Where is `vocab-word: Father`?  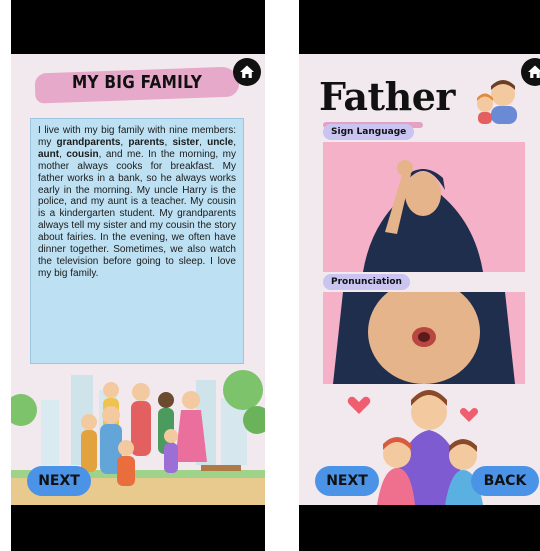
vocab-word: Father is located at coordinates (387, 96).